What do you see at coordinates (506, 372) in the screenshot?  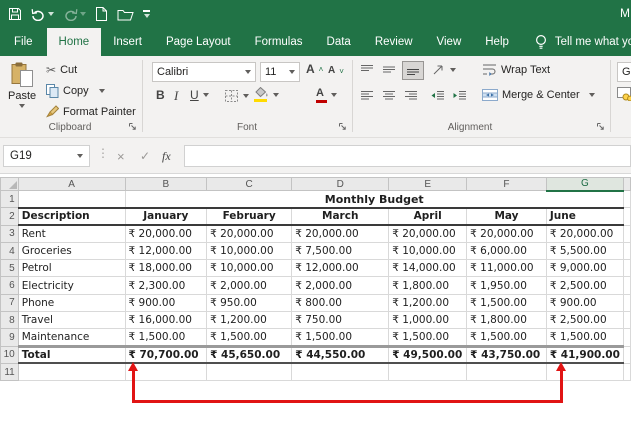 I see `cell-F11` at bounding box center [506, 372].